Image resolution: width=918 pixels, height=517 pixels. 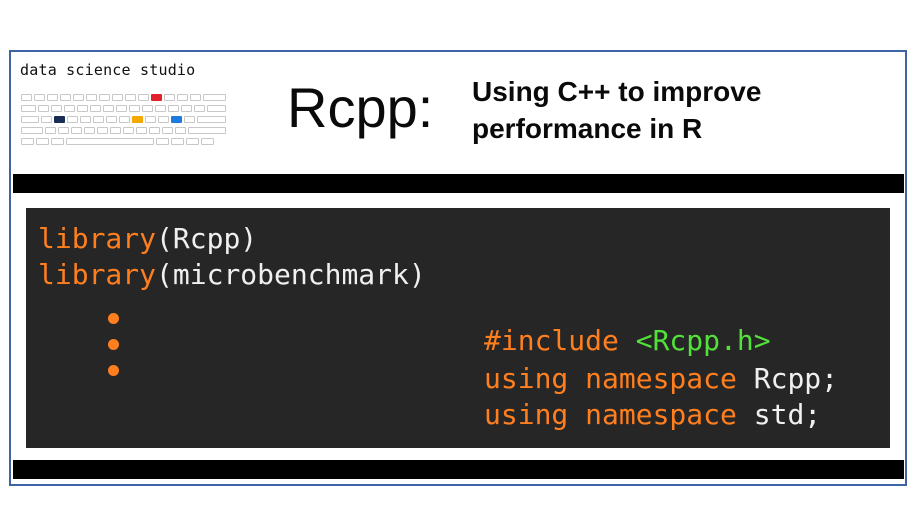 What do you see at coordinates (360, 107) in the screenshot?
I see `slide-title: Rcpp:` at bounding box center [360, 107].